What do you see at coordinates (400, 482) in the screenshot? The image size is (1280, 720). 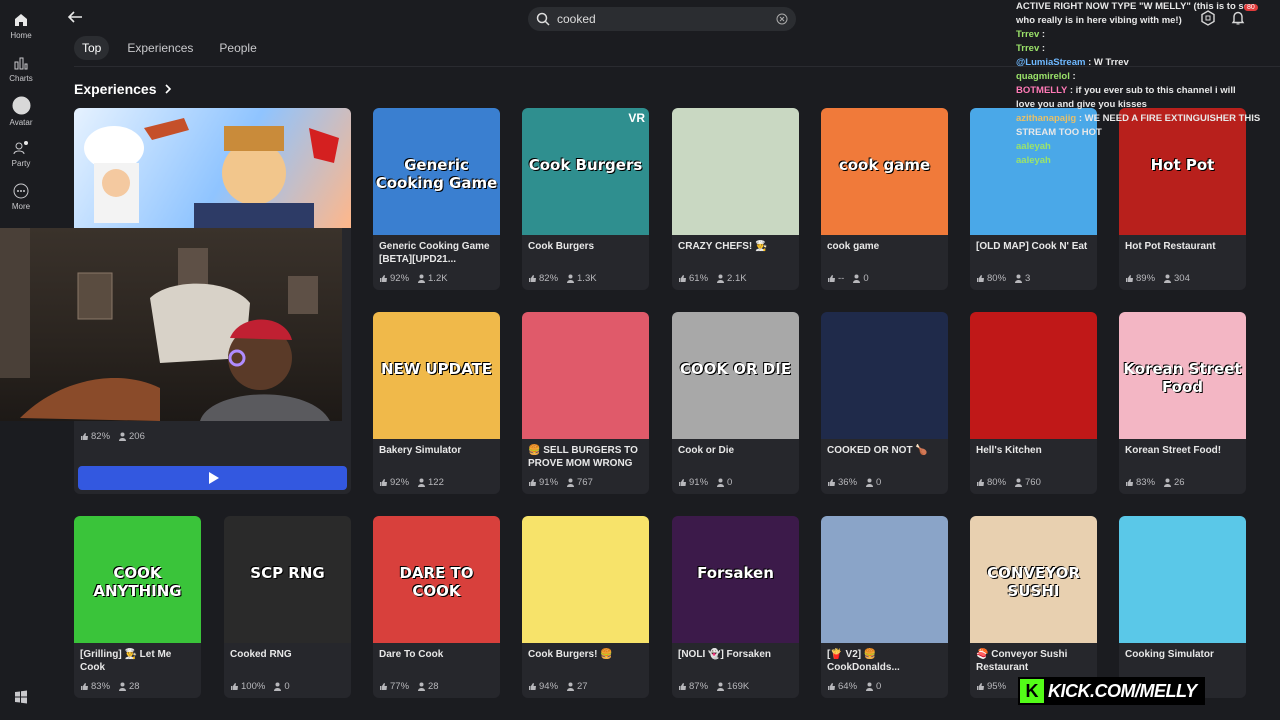 I see `rating-value: 92%` at bounding box center [400, 482].